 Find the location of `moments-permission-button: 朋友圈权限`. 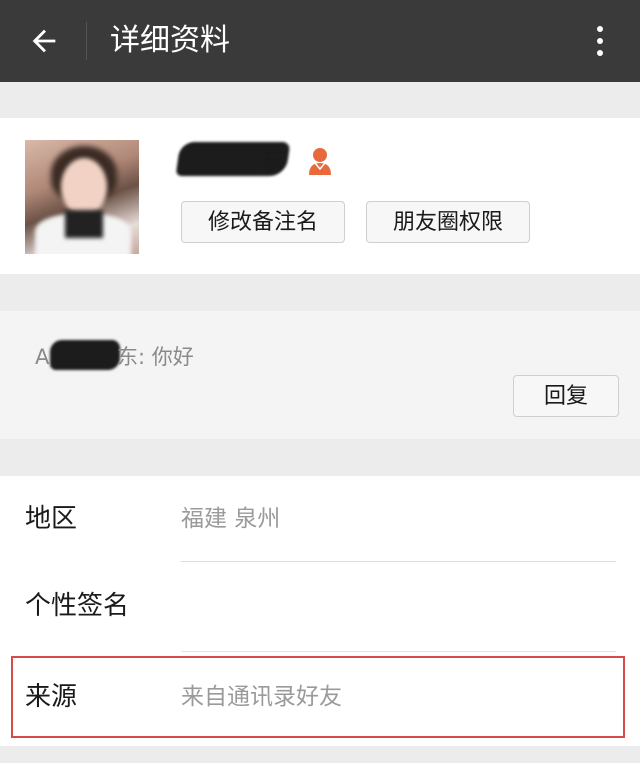

moments-permission-button: 朋友圈权限 is located at coordinates (448, 222).